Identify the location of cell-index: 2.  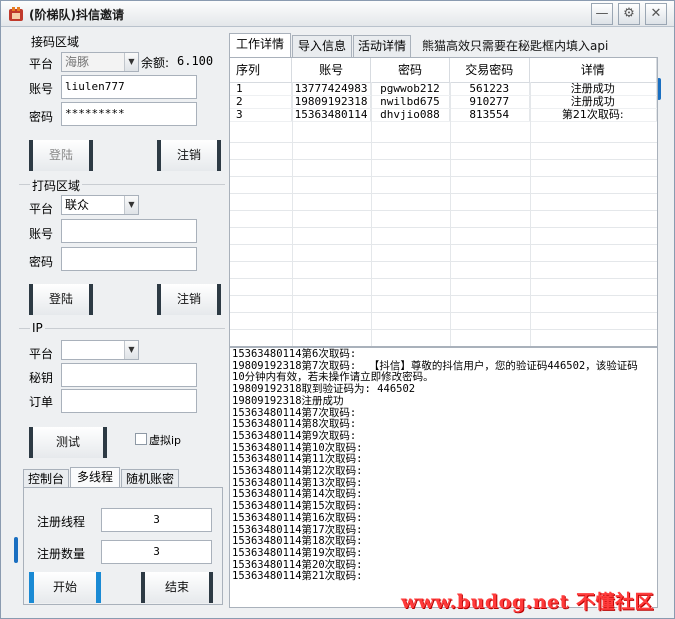
(261, 102).